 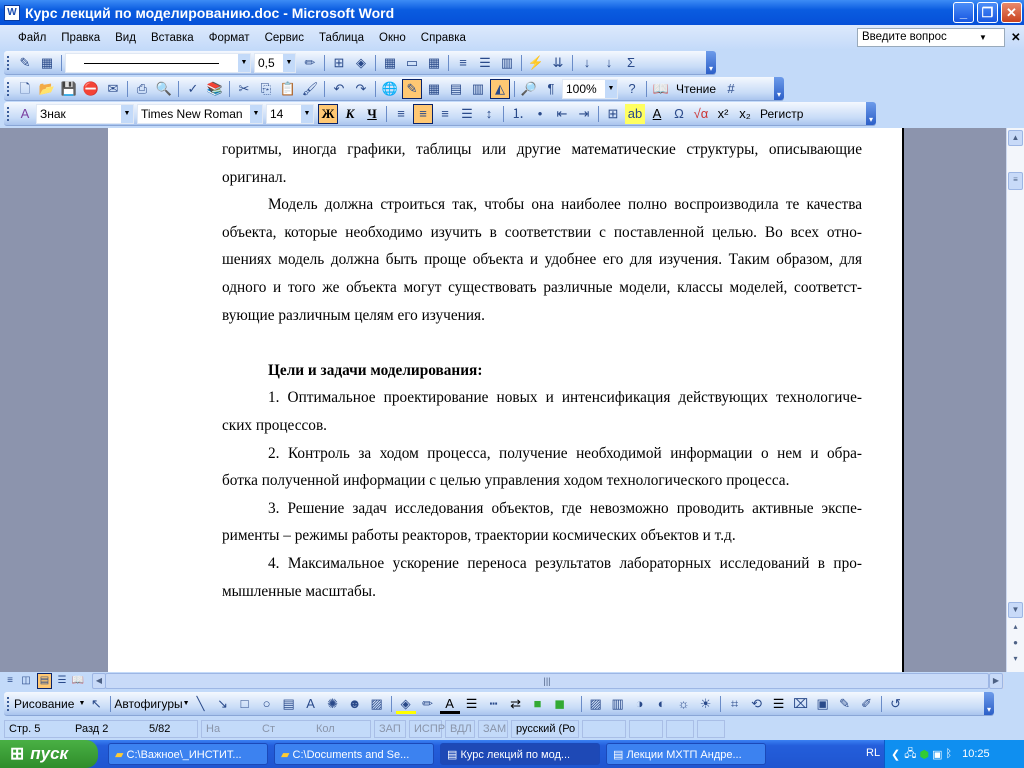 I want to click on menu-tools: Сервис, so click(x=284, y=38).